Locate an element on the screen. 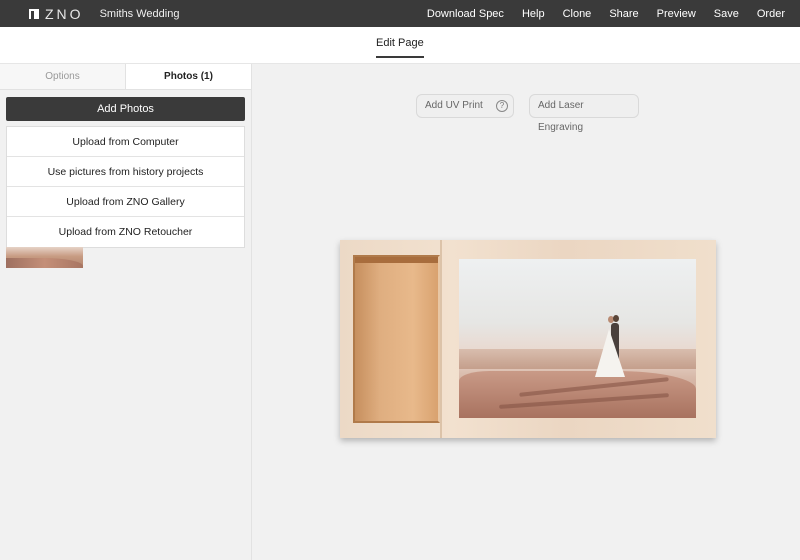 This screenshot has width=800, height=560. preview-link: Preview is located at coordinates (676, 14).